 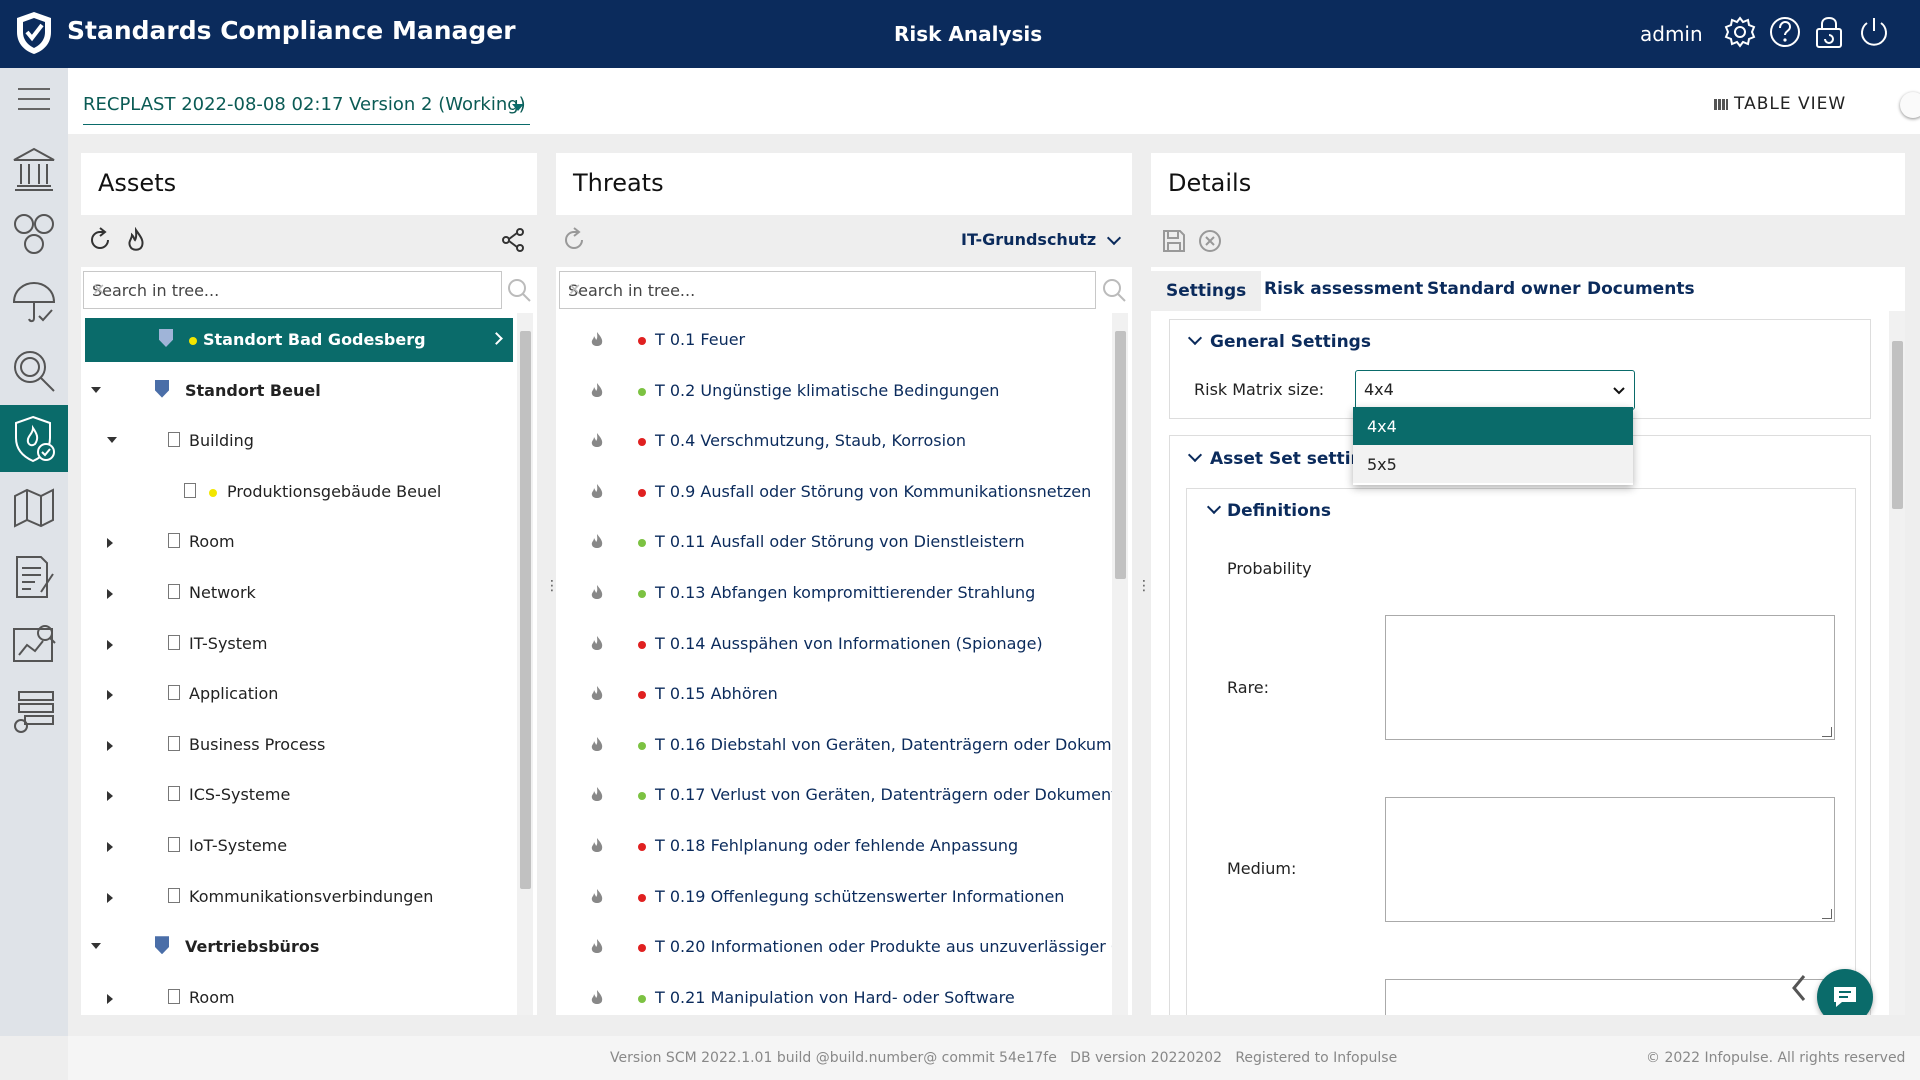 I want to click on assets-scrollbar, so click(x=525, y=664).